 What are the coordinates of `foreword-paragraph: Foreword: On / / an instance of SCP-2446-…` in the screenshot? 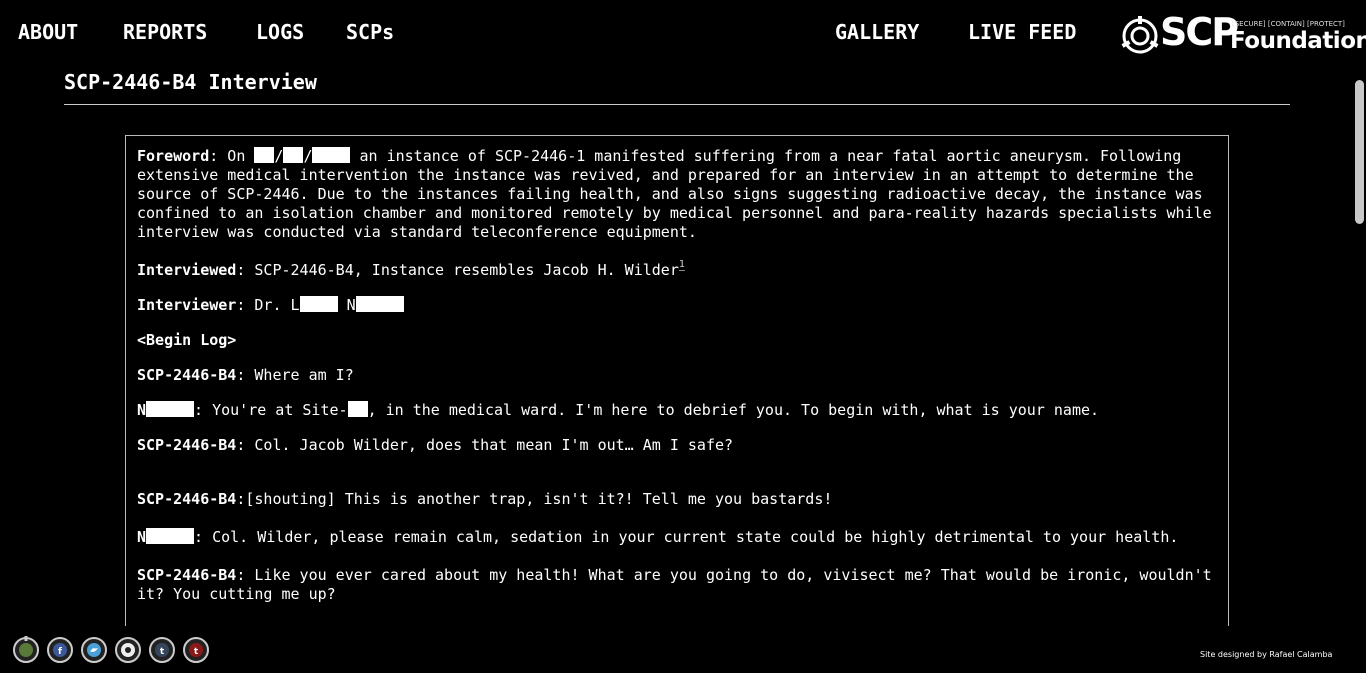 It's located at (674, 194).